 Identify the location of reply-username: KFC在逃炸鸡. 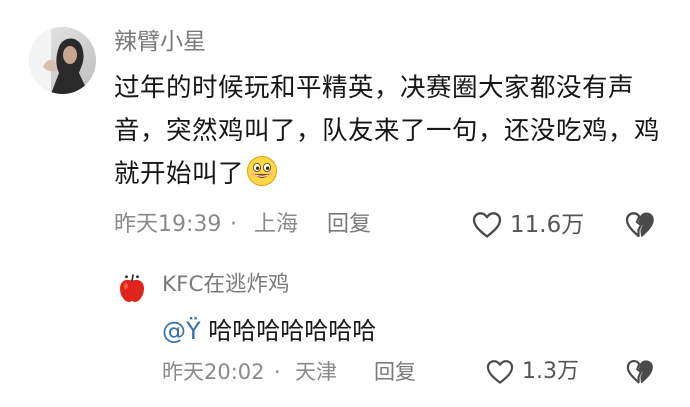
(225, 285).